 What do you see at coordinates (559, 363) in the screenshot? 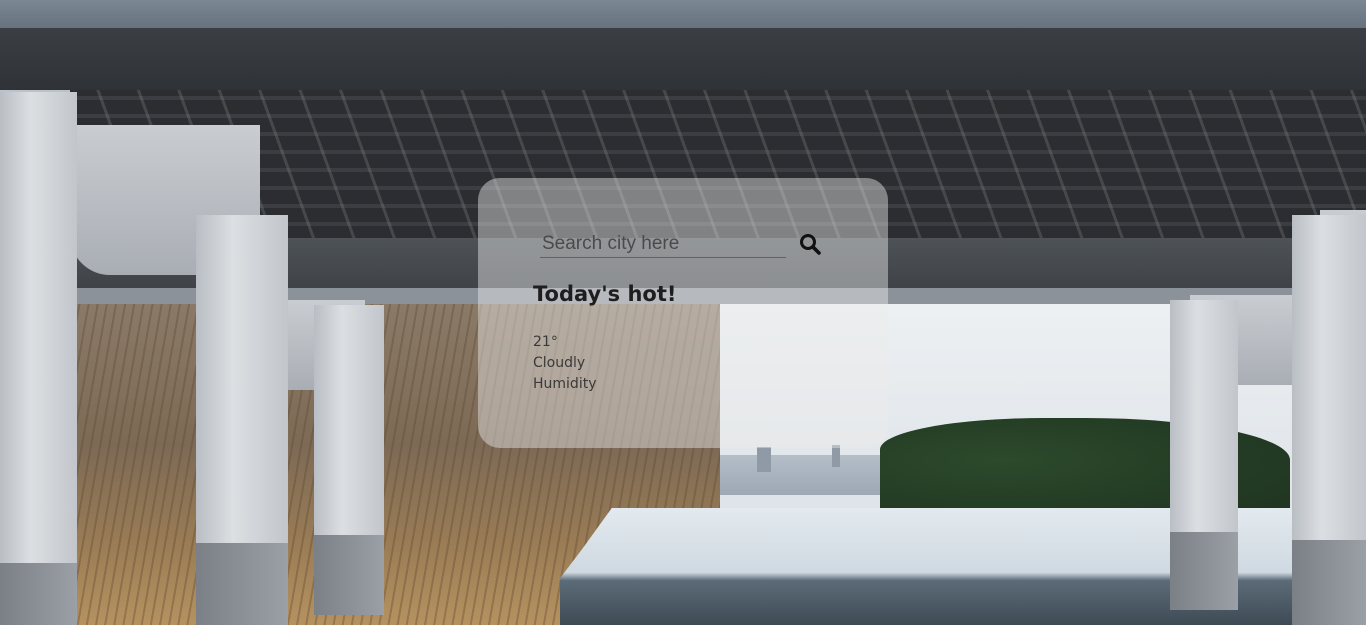
I see `weather-condition: Cloudly` at bounding box center [559, 363].